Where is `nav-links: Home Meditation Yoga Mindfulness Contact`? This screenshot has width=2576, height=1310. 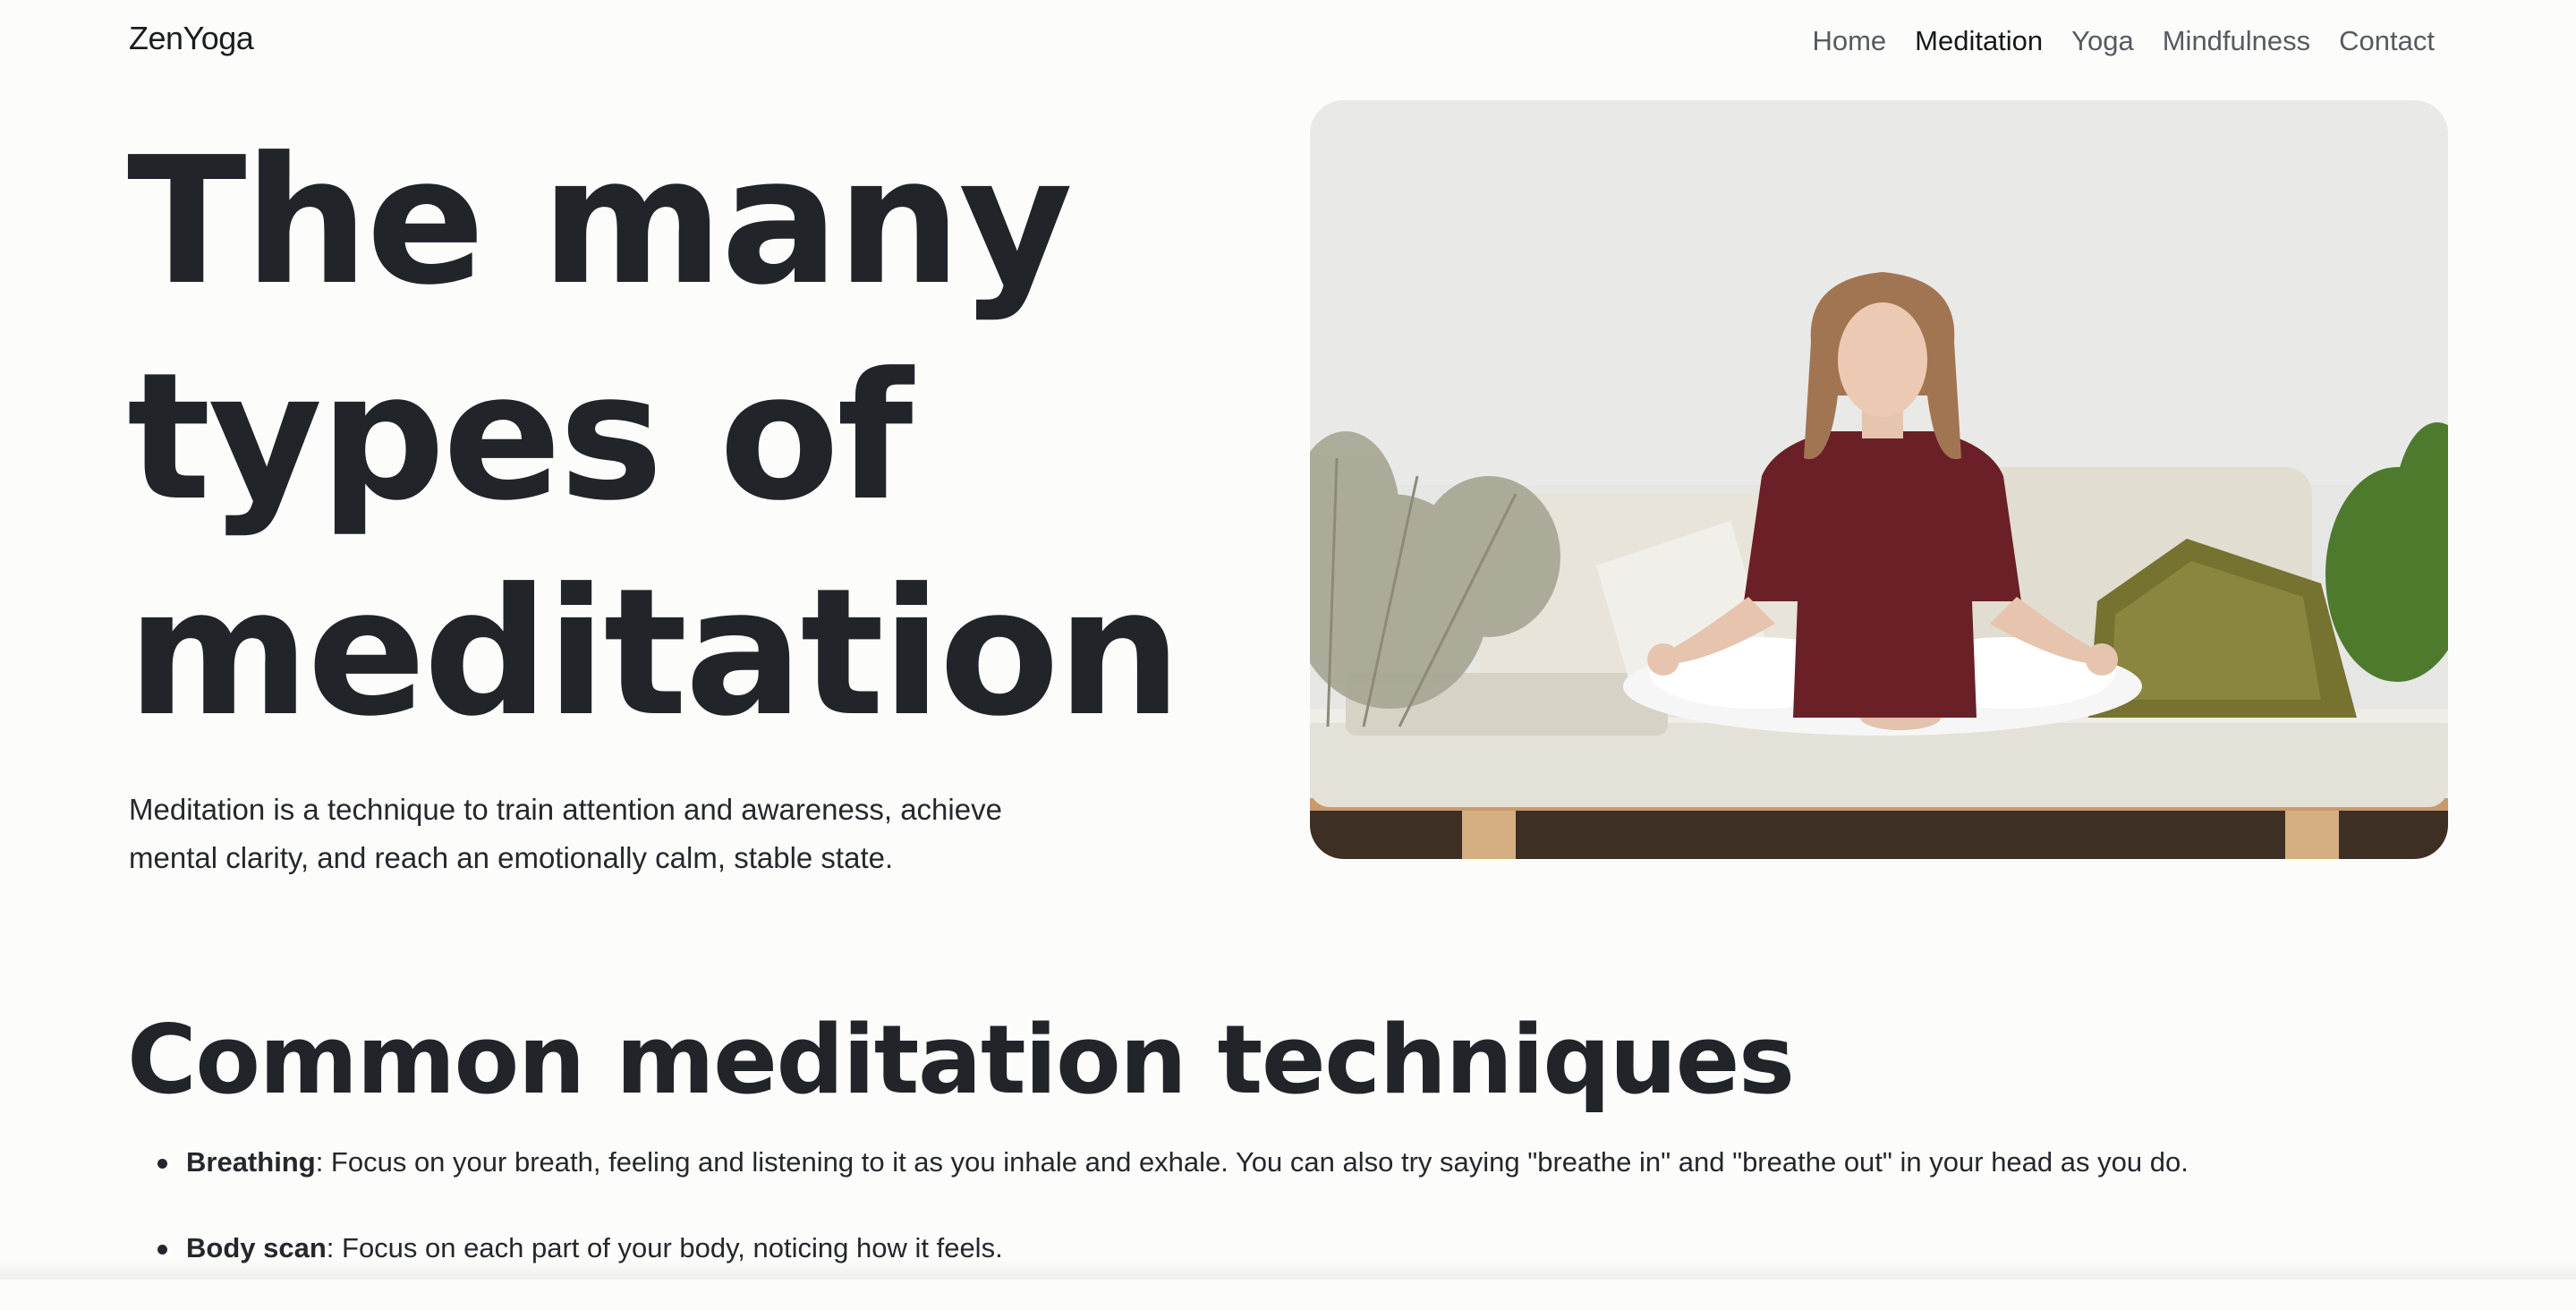
nav-links: Home Meditation Yoga Mindfulness Contact is located at coordinates (2123, 41).